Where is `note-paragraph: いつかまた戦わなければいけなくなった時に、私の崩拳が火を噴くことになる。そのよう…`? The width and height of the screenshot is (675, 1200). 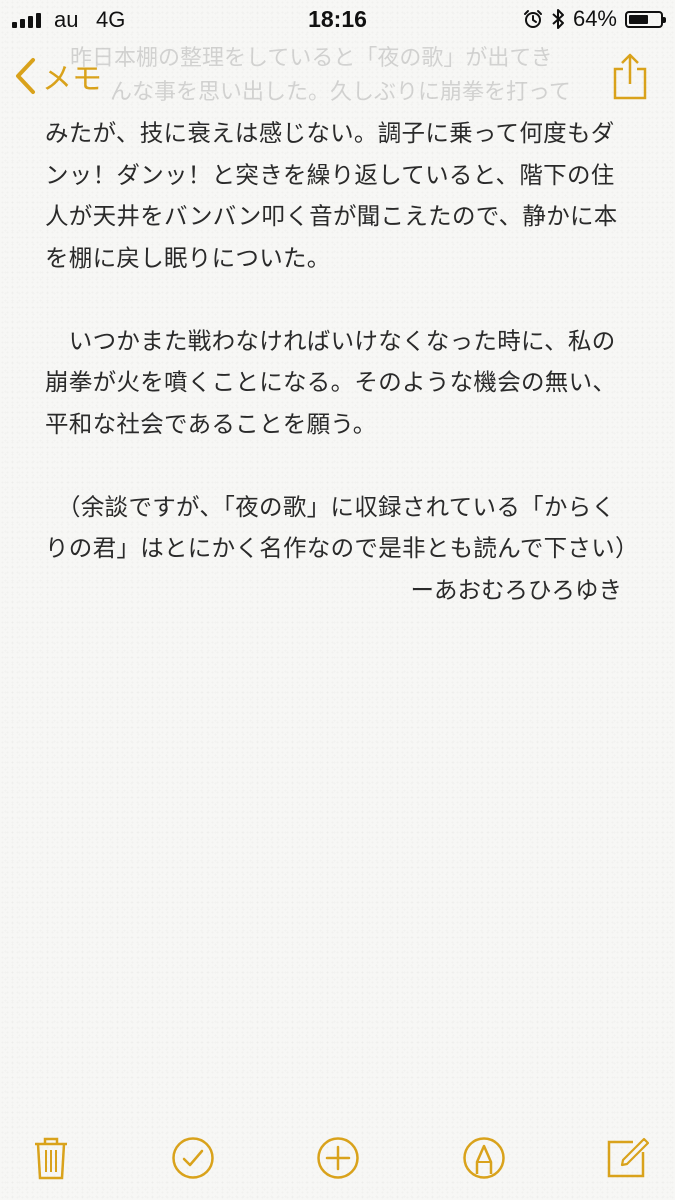 note-paragraph: いつかまた戦わなければいけなくなった時に、私の崩拳が火を噴くことになる。そのよう… is located at coordinates (331, 382).